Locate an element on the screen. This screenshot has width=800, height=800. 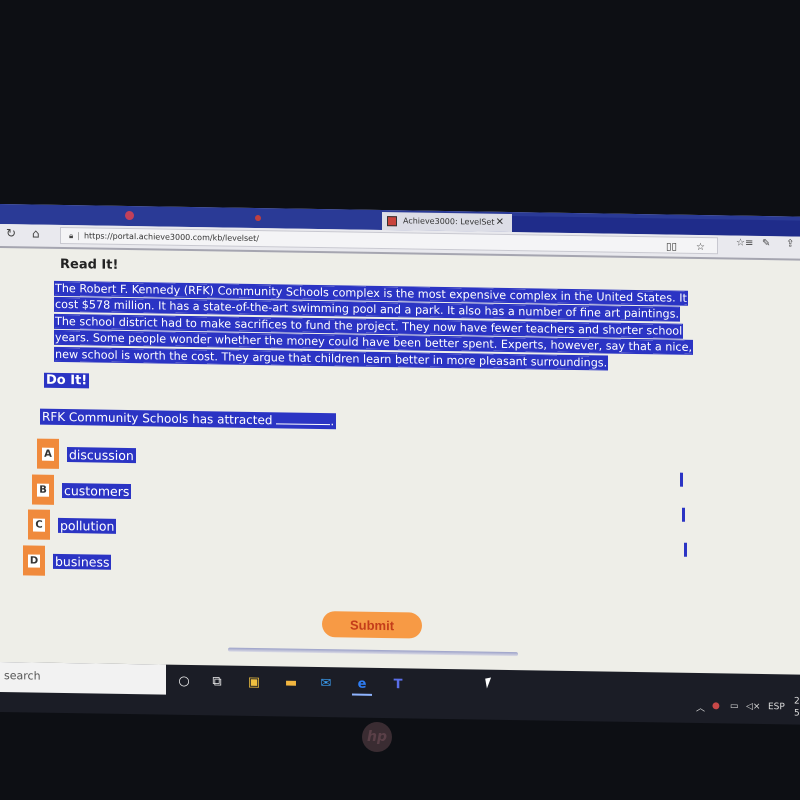
option-letter-badge: D is located at coordinates (34, 560).